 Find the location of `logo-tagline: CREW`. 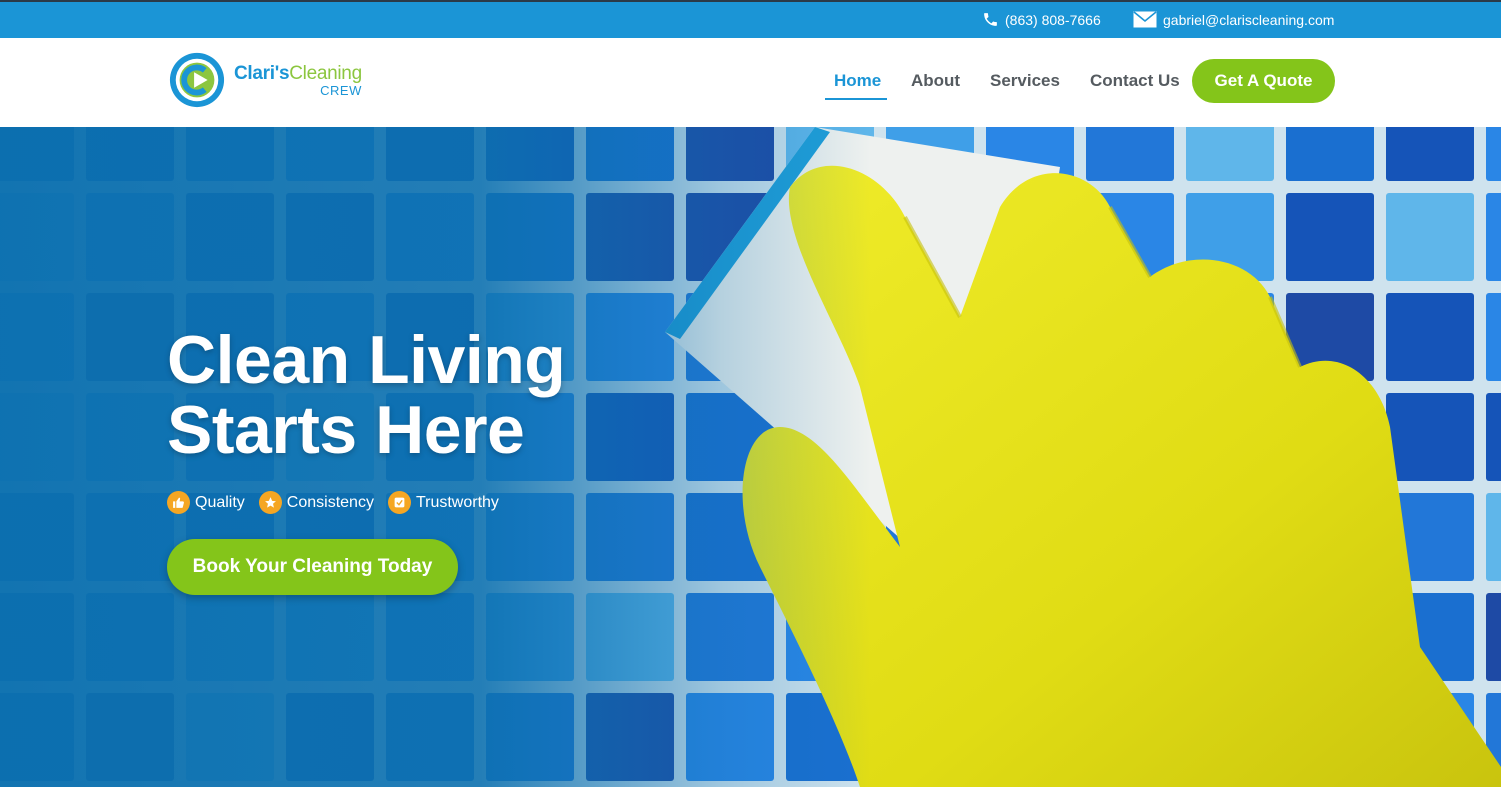

logo-tagline: CREW is located at coordinates (341, 90).